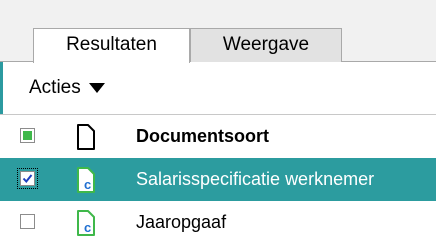  Describe the element at coordinates (96, 88) in the screenshot. I see `caret-down-icon` at that location.